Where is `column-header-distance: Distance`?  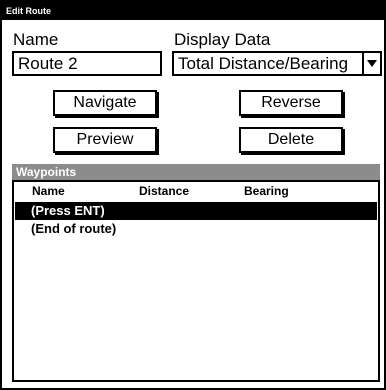
column-header-distance: Distance is located at coordinates (164, 191).